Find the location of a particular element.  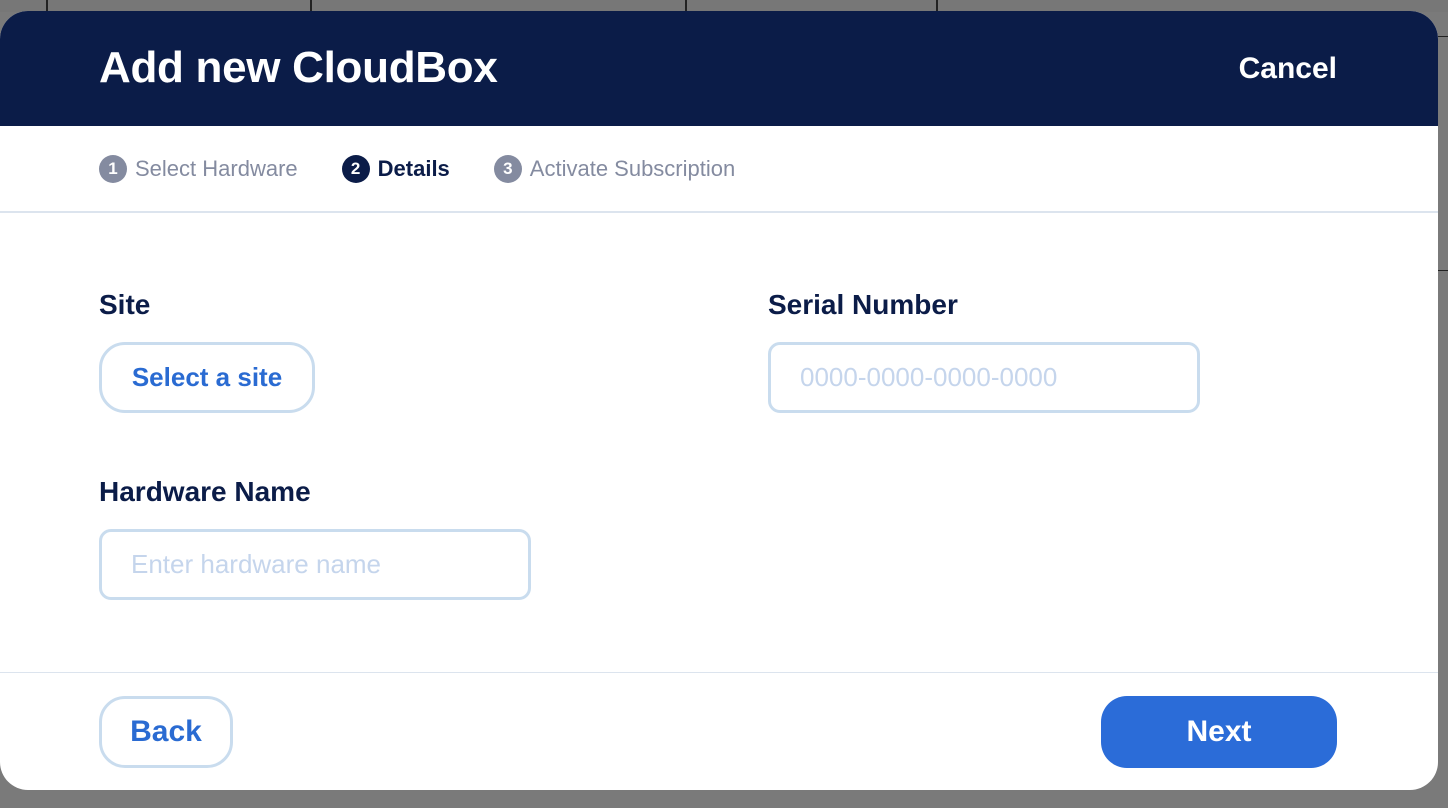

modal-header: Add new CloudBox Cancel is located at coordinates (719, 68).